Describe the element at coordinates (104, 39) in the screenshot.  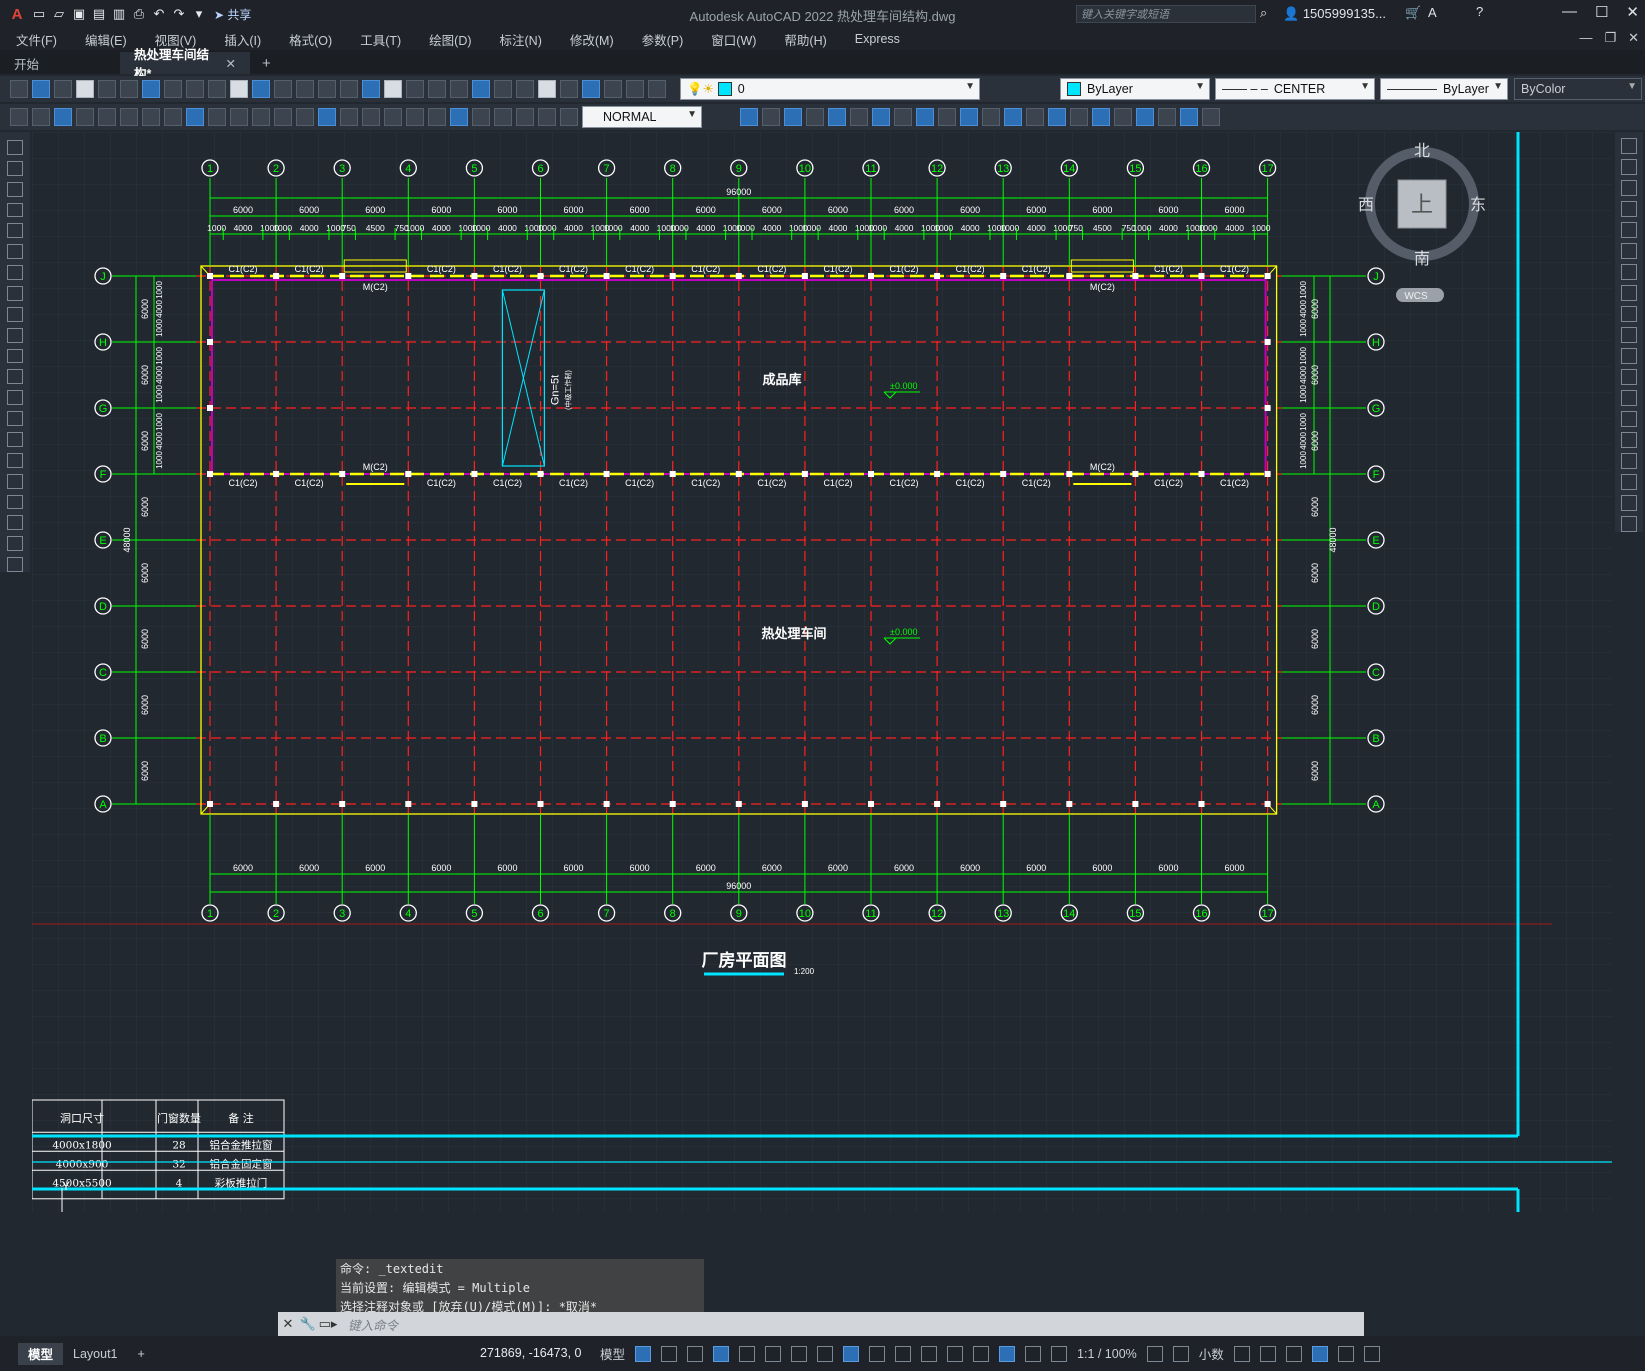
I see `menu-item-1: 编辑(E)` at that location.